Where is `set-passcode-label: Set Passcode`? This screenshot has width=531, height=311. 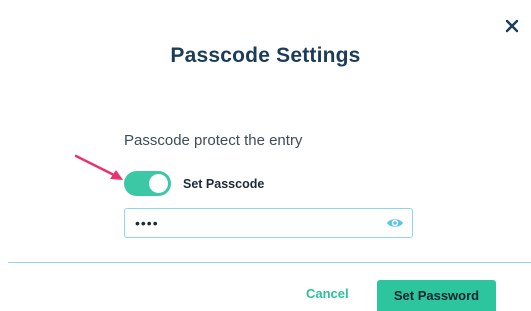 set-passcode-label: Set Passcode is located at coordinates (224, 184).